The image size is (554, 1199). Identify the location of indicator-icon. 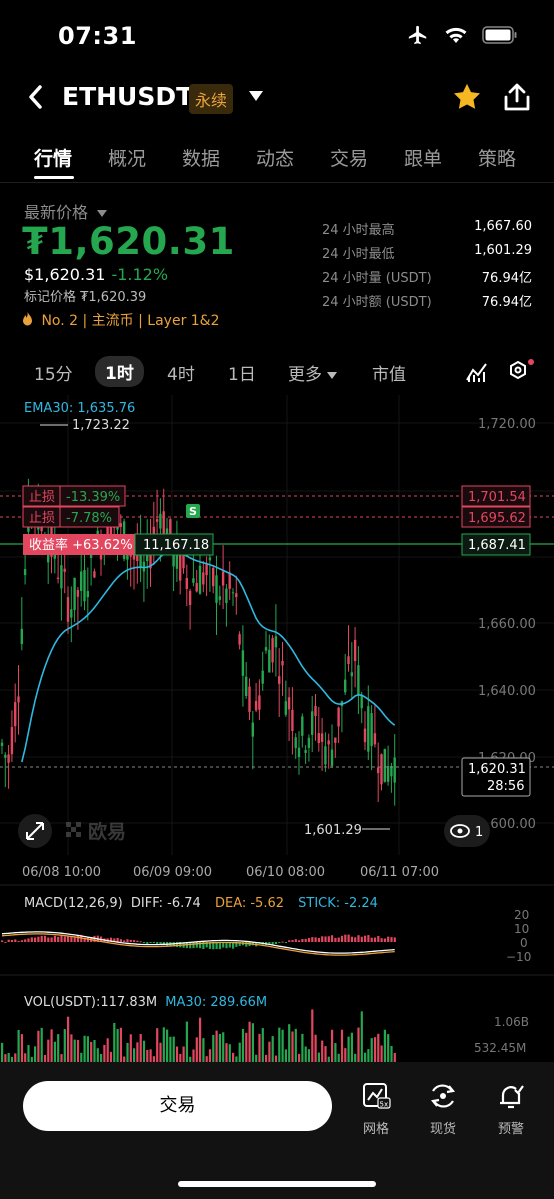
(477, 372).